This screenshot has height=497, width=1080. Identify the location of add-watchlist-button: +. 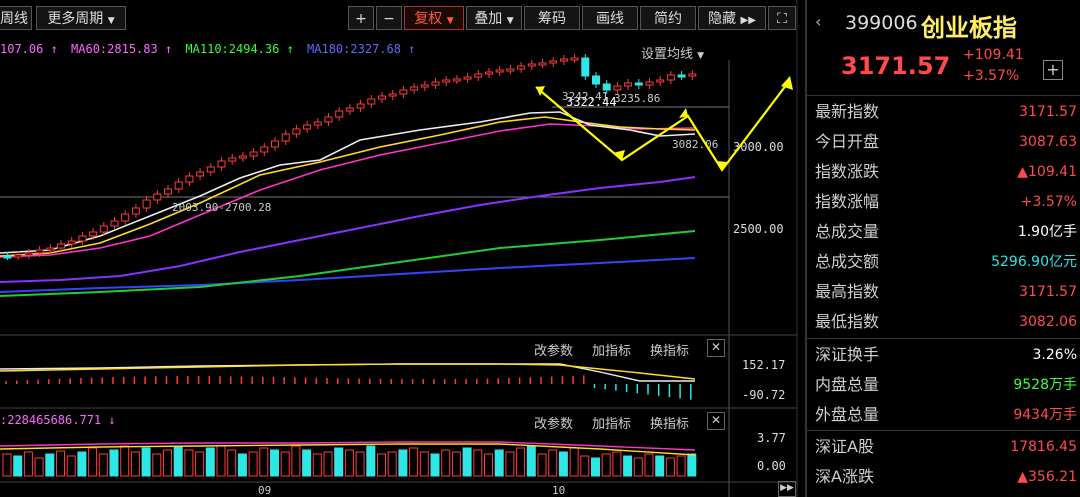
(1053, 70).